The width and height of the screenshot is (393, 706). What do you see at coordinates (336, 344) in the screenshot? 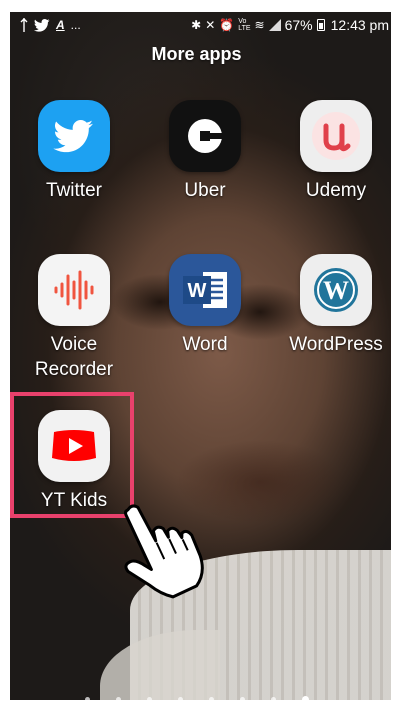
I see `app-label: WordPress` at bounding box center [336, 344].